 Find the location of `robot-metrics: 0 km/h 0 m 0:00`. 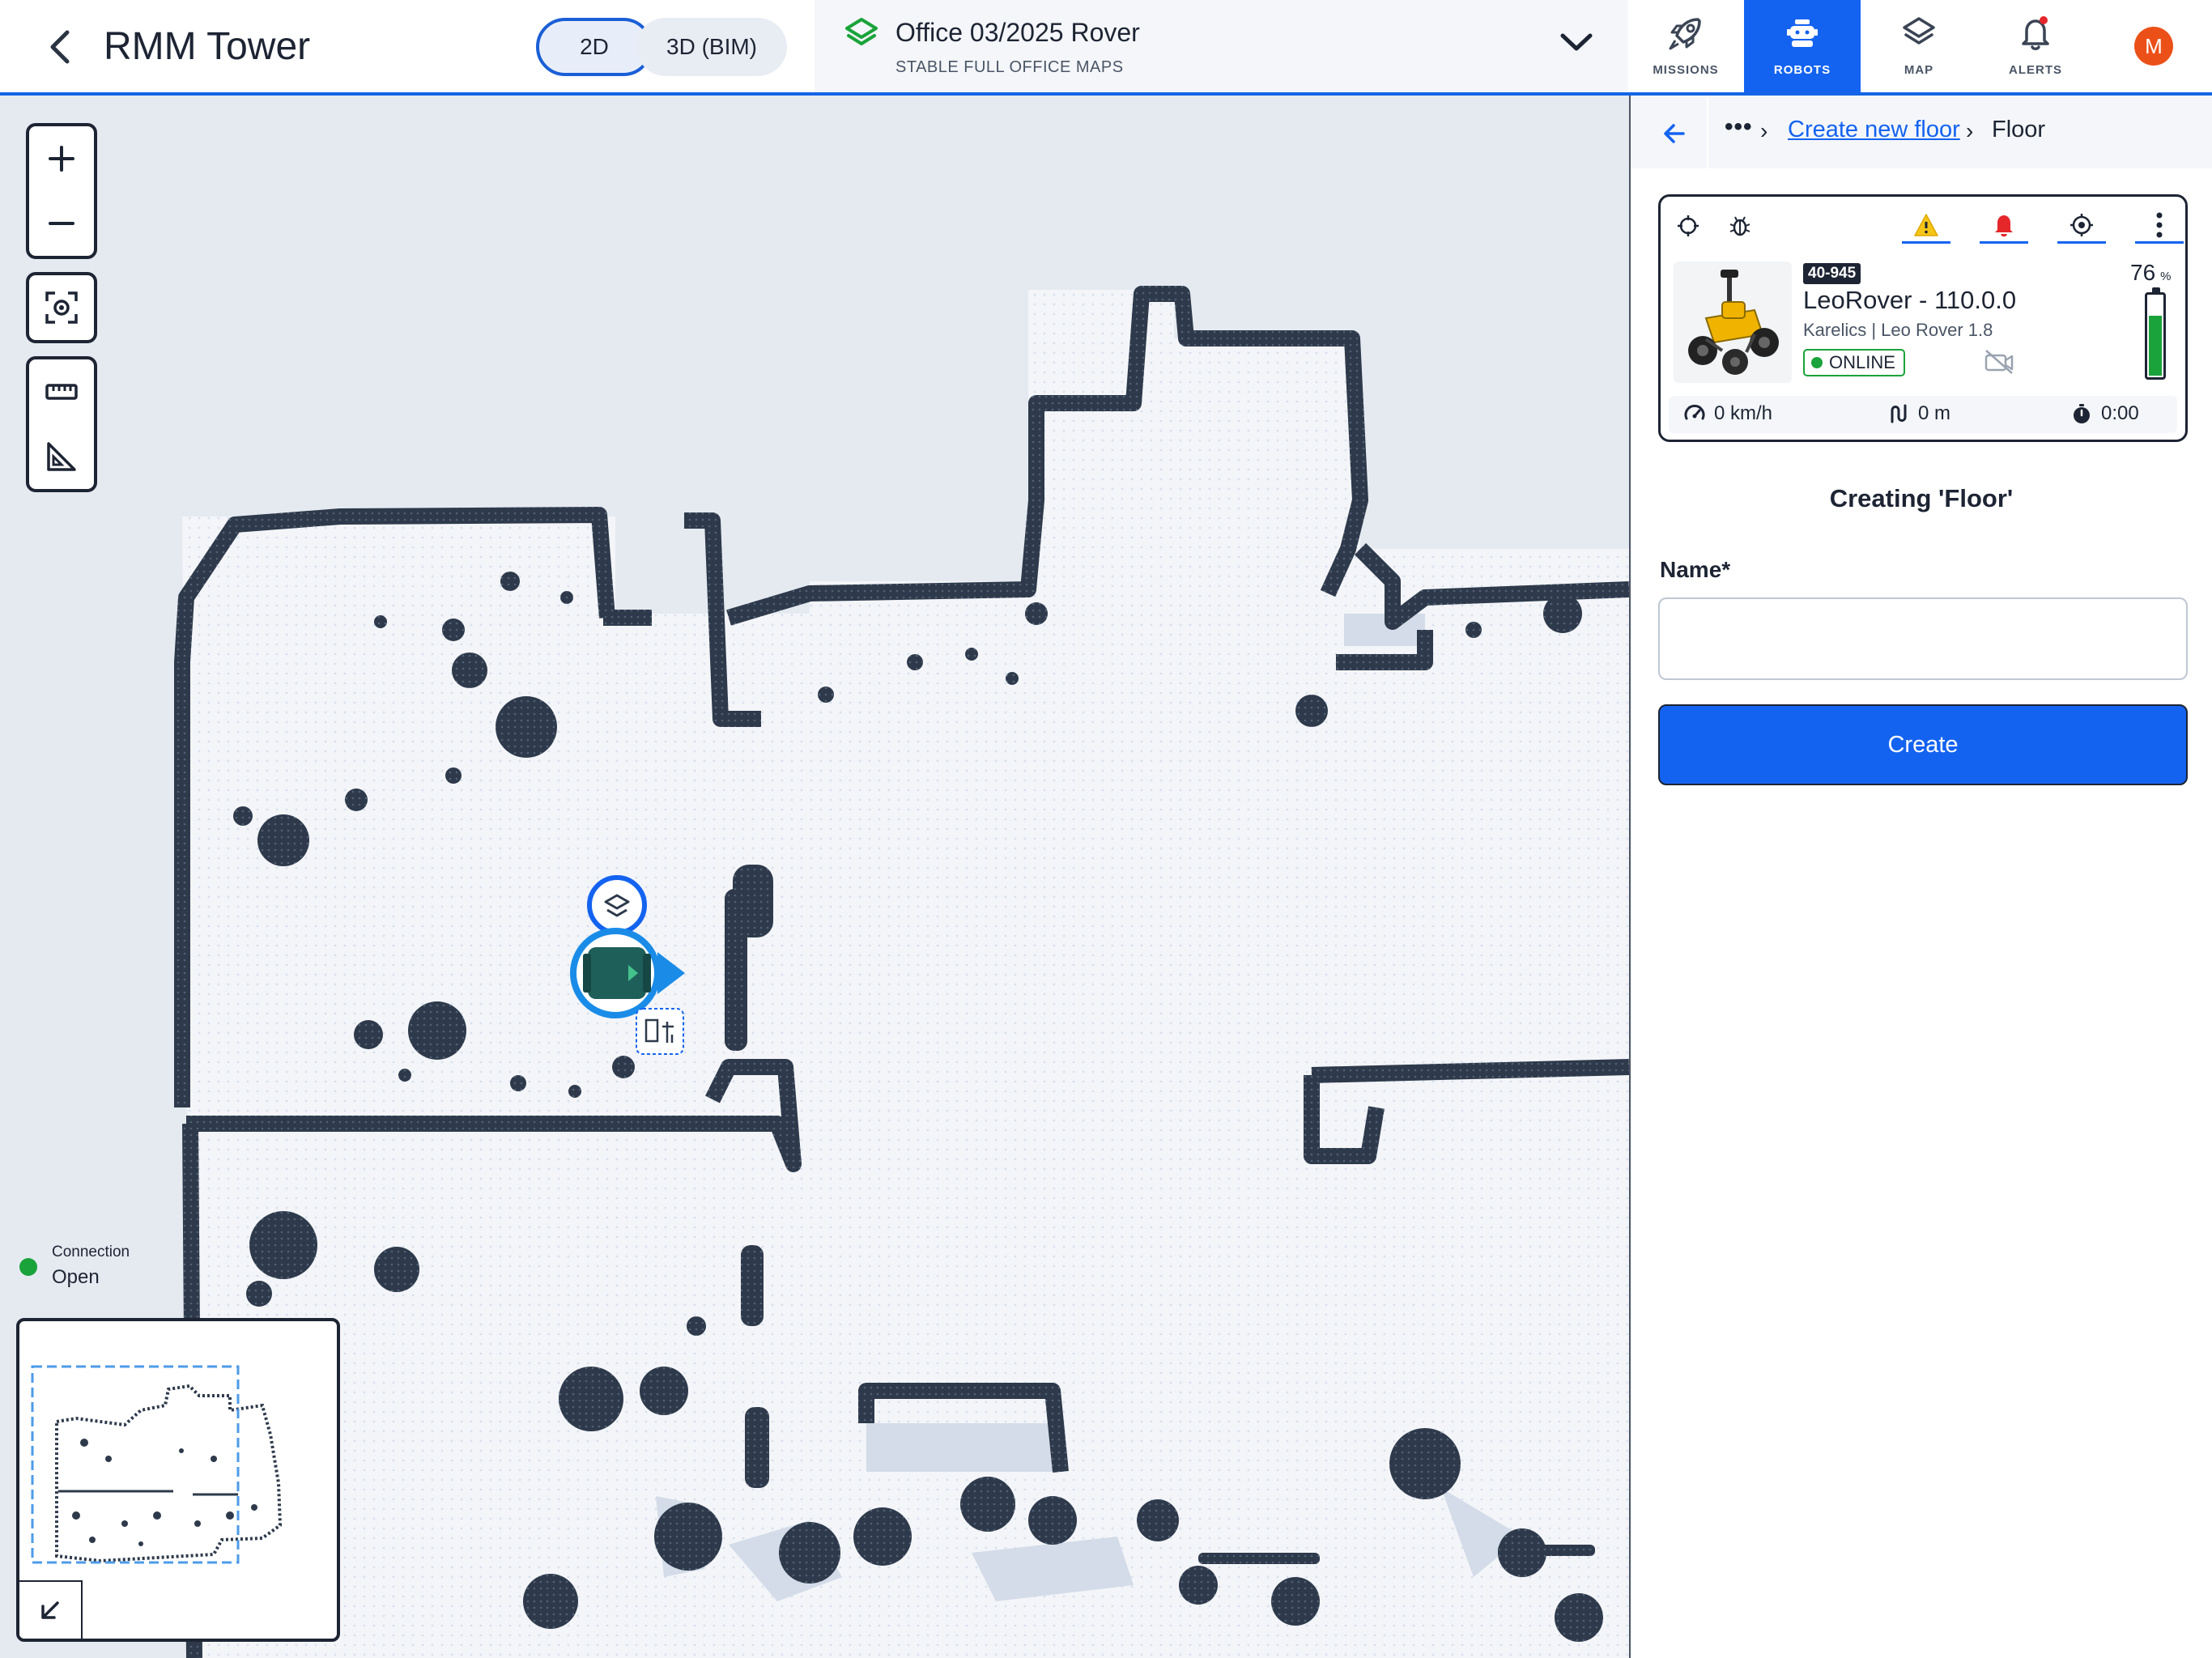

robot-metrics: 0 km/h 0 m 0:00 is located at coordinates (1923, 414).